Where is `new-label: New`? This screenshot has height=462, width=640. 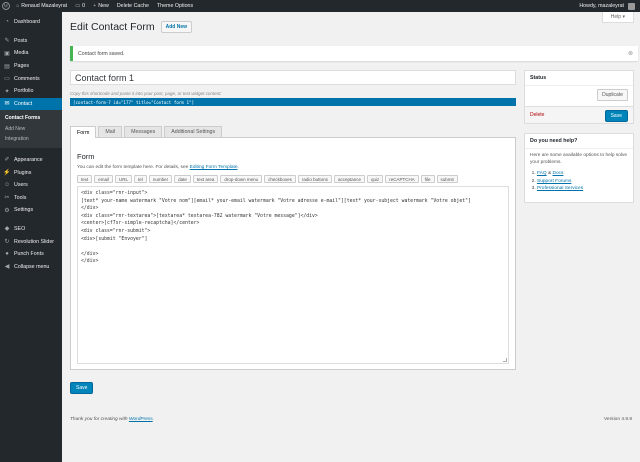 new-label: New is located at coordinates (103, 6).